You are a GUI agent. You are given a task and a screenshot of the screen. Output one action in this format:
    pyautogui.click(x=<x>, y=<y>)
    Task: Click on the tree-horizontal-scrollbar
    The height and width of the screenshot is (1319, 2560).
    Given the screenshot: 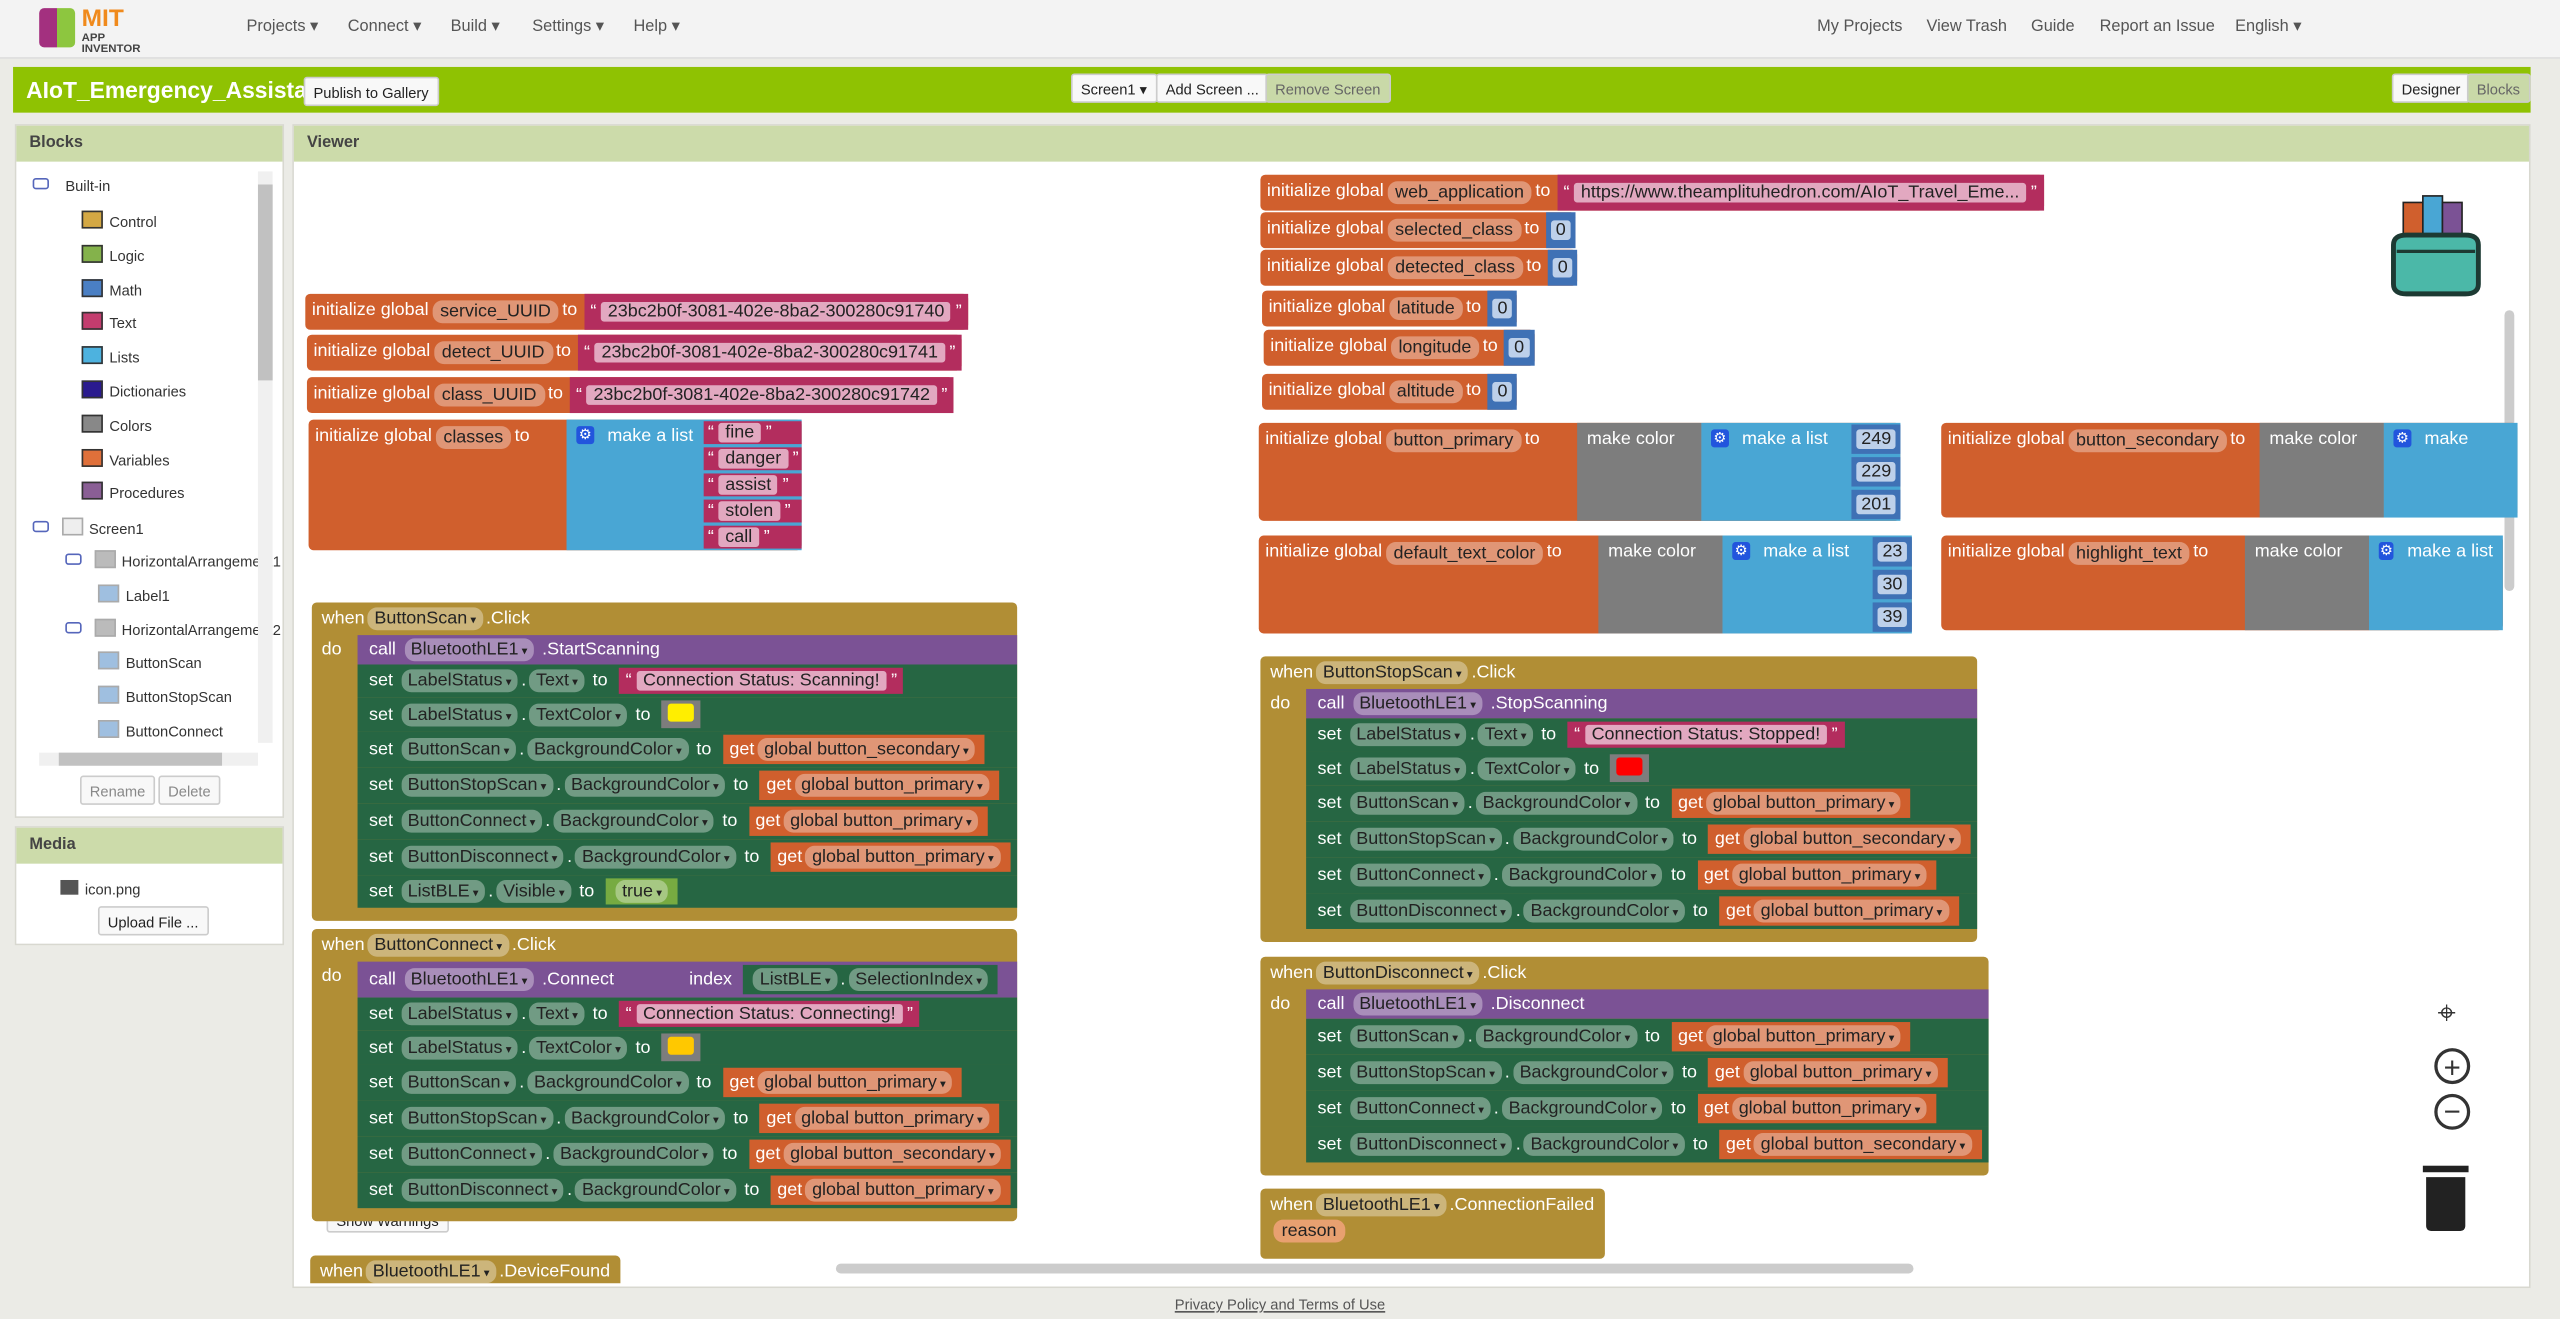 What is the action you would take?
    pyautogui.click(x=148, y=759)
    